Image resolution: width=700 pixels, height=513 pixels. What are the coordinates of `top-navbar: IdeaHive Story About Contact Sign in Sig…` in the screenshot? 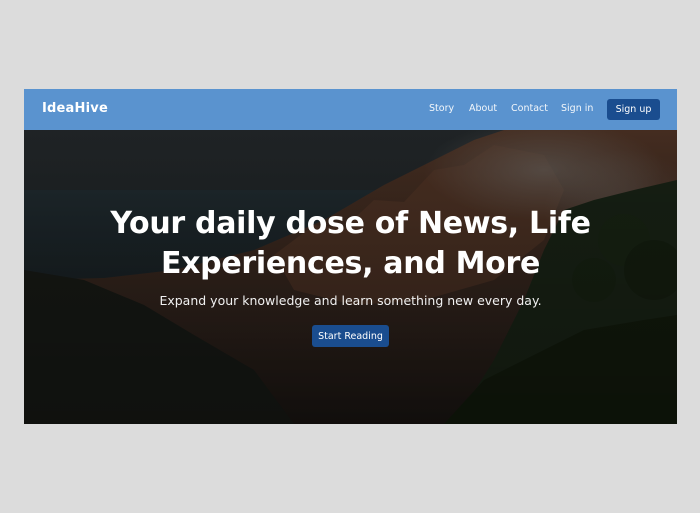 It's located at (350, 109).